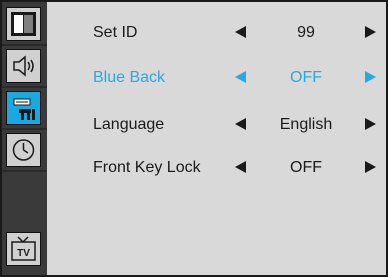 This screenshot has width=388, height=277. What do you see at coordinates (216, 33) in the screenshot?
I see `menu-item-set-id: Set ID 99` at bounding box center [216, 33].